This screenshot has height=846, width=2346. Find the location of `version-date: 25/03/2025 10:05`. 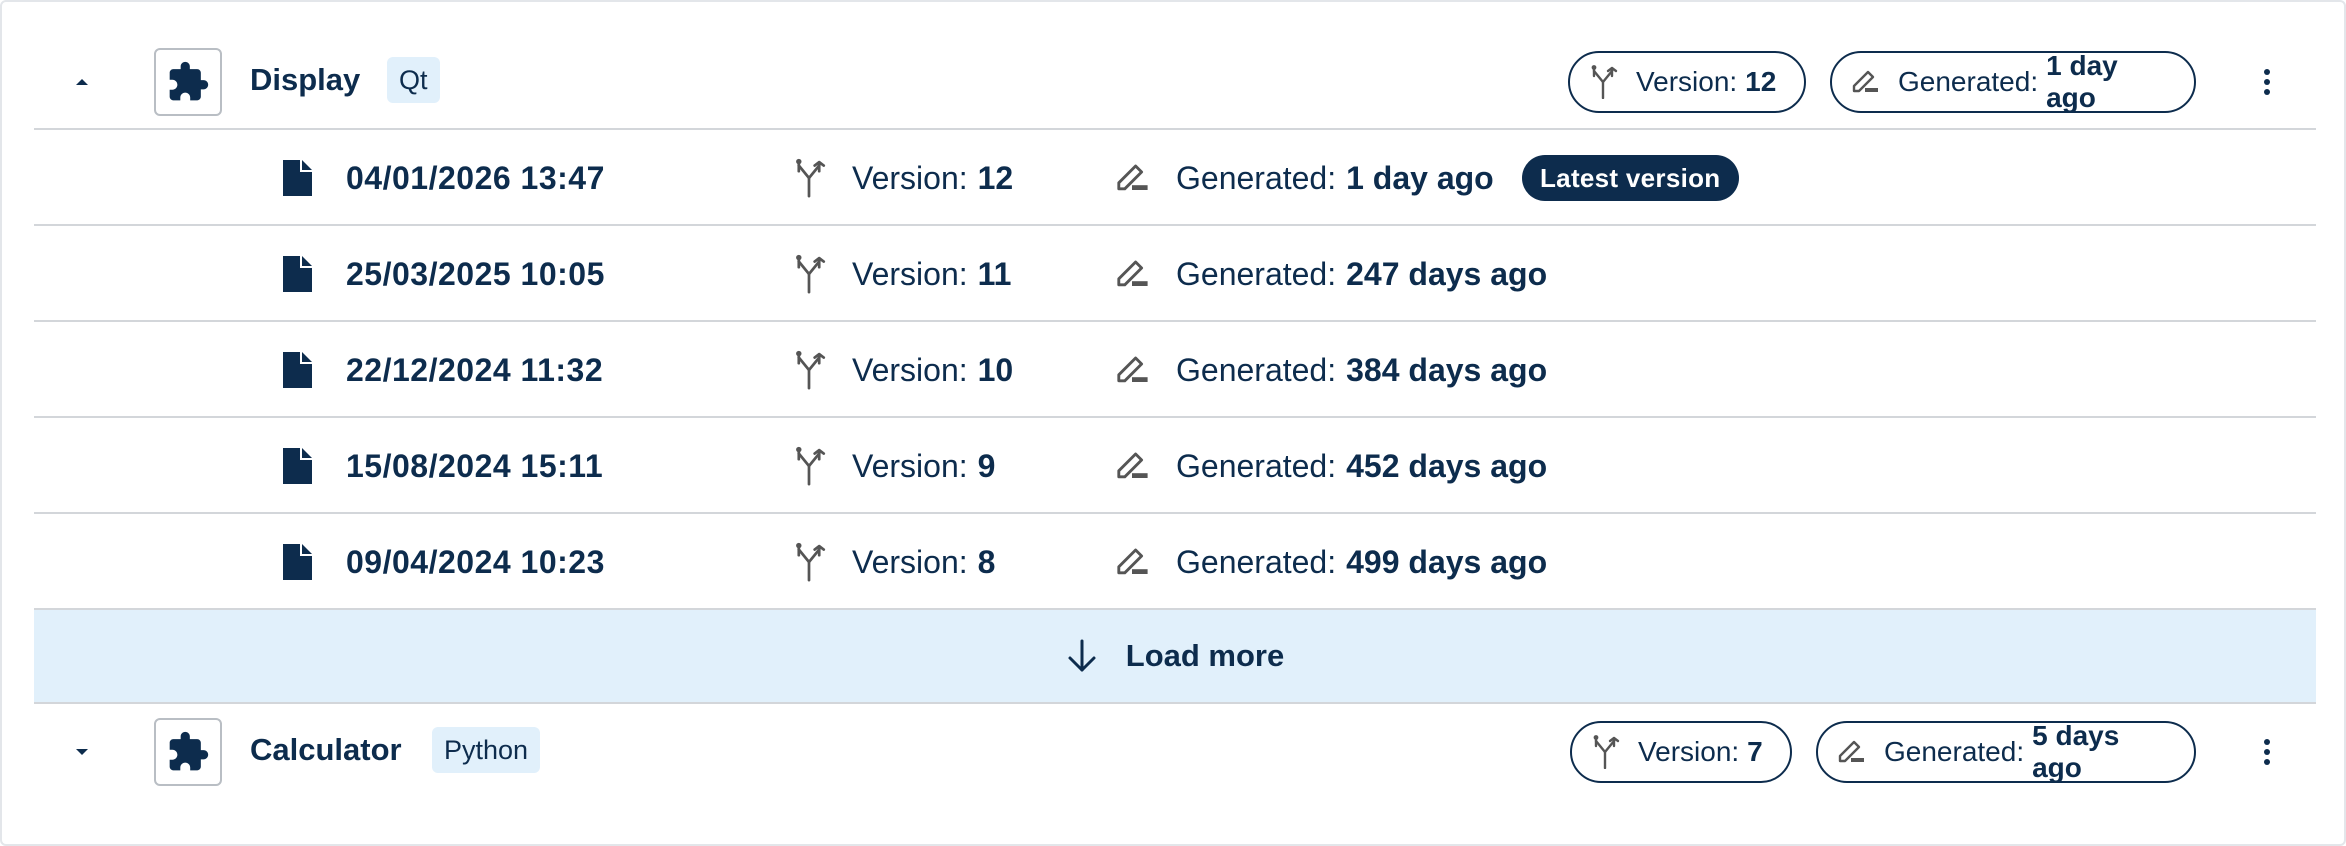

version-date: 25/03/2025 10:05 is located at coordinates (475, 274).